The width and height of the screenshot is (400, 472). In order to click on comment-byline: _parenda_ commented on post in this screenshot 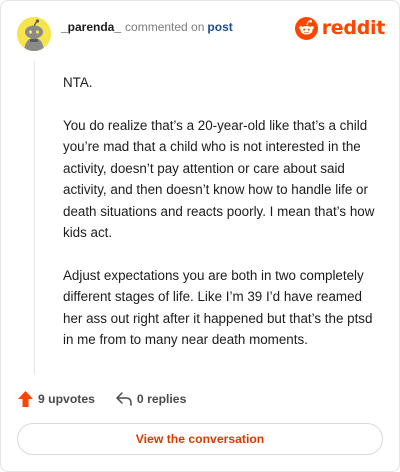, I will do `click(147, 27)`.